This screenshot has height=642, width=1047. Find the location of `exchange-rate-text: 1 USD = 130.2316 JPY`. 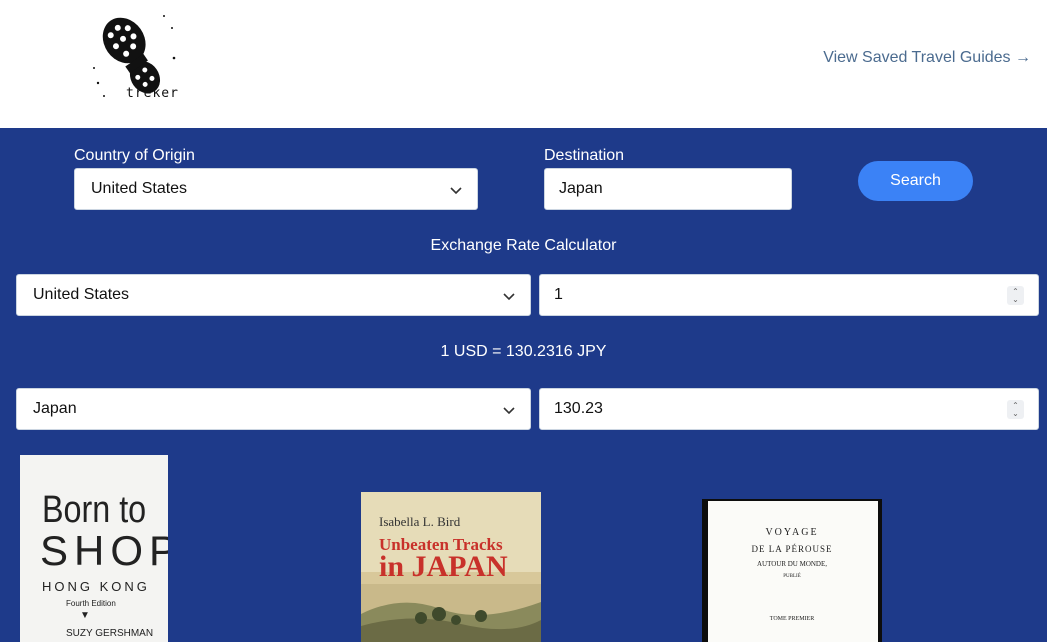

exchange-rate-text: 1 USD = 130.2316 JPY is located at coordinates (523, 351).